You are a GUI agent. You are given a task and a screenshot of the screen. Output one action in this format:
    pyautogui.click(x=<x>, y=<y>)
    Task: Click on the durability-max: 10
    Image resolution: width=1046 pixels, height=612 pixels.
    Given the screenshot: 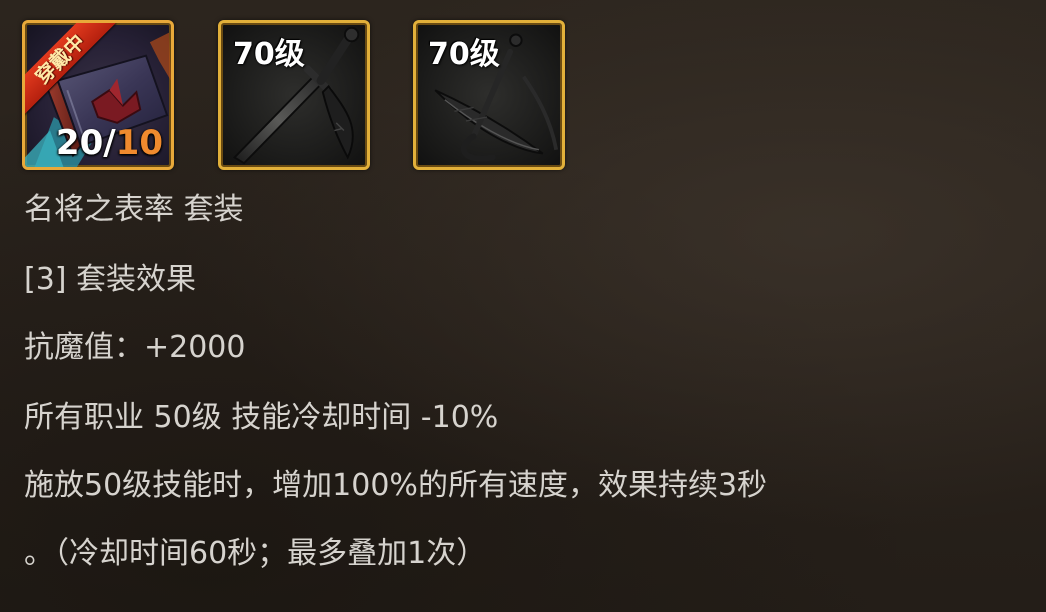 What is the action you would take?
    pyautogui.click(x=139, y=143)
    